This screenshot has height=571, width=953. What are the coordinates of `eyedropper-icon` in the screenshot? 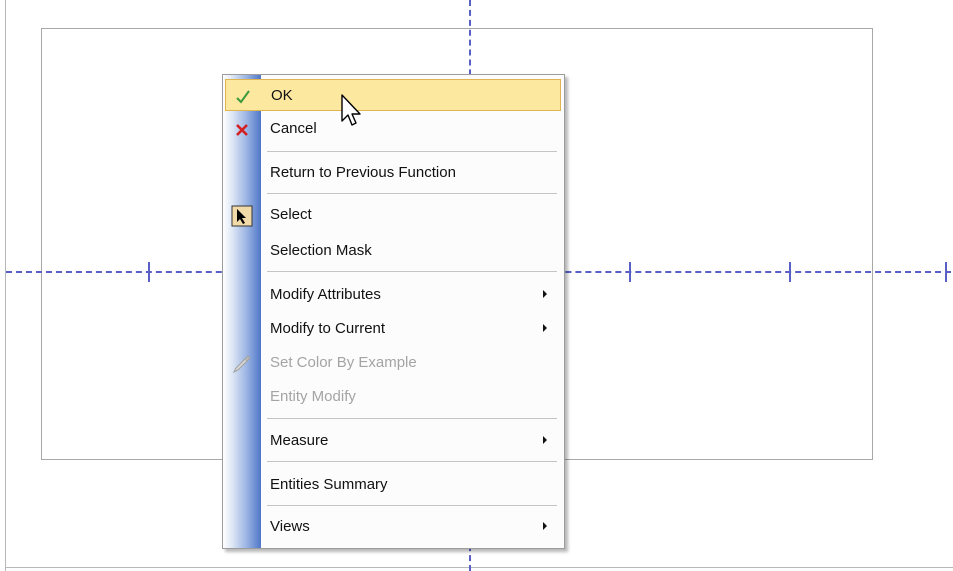 It's located at (241, 364).